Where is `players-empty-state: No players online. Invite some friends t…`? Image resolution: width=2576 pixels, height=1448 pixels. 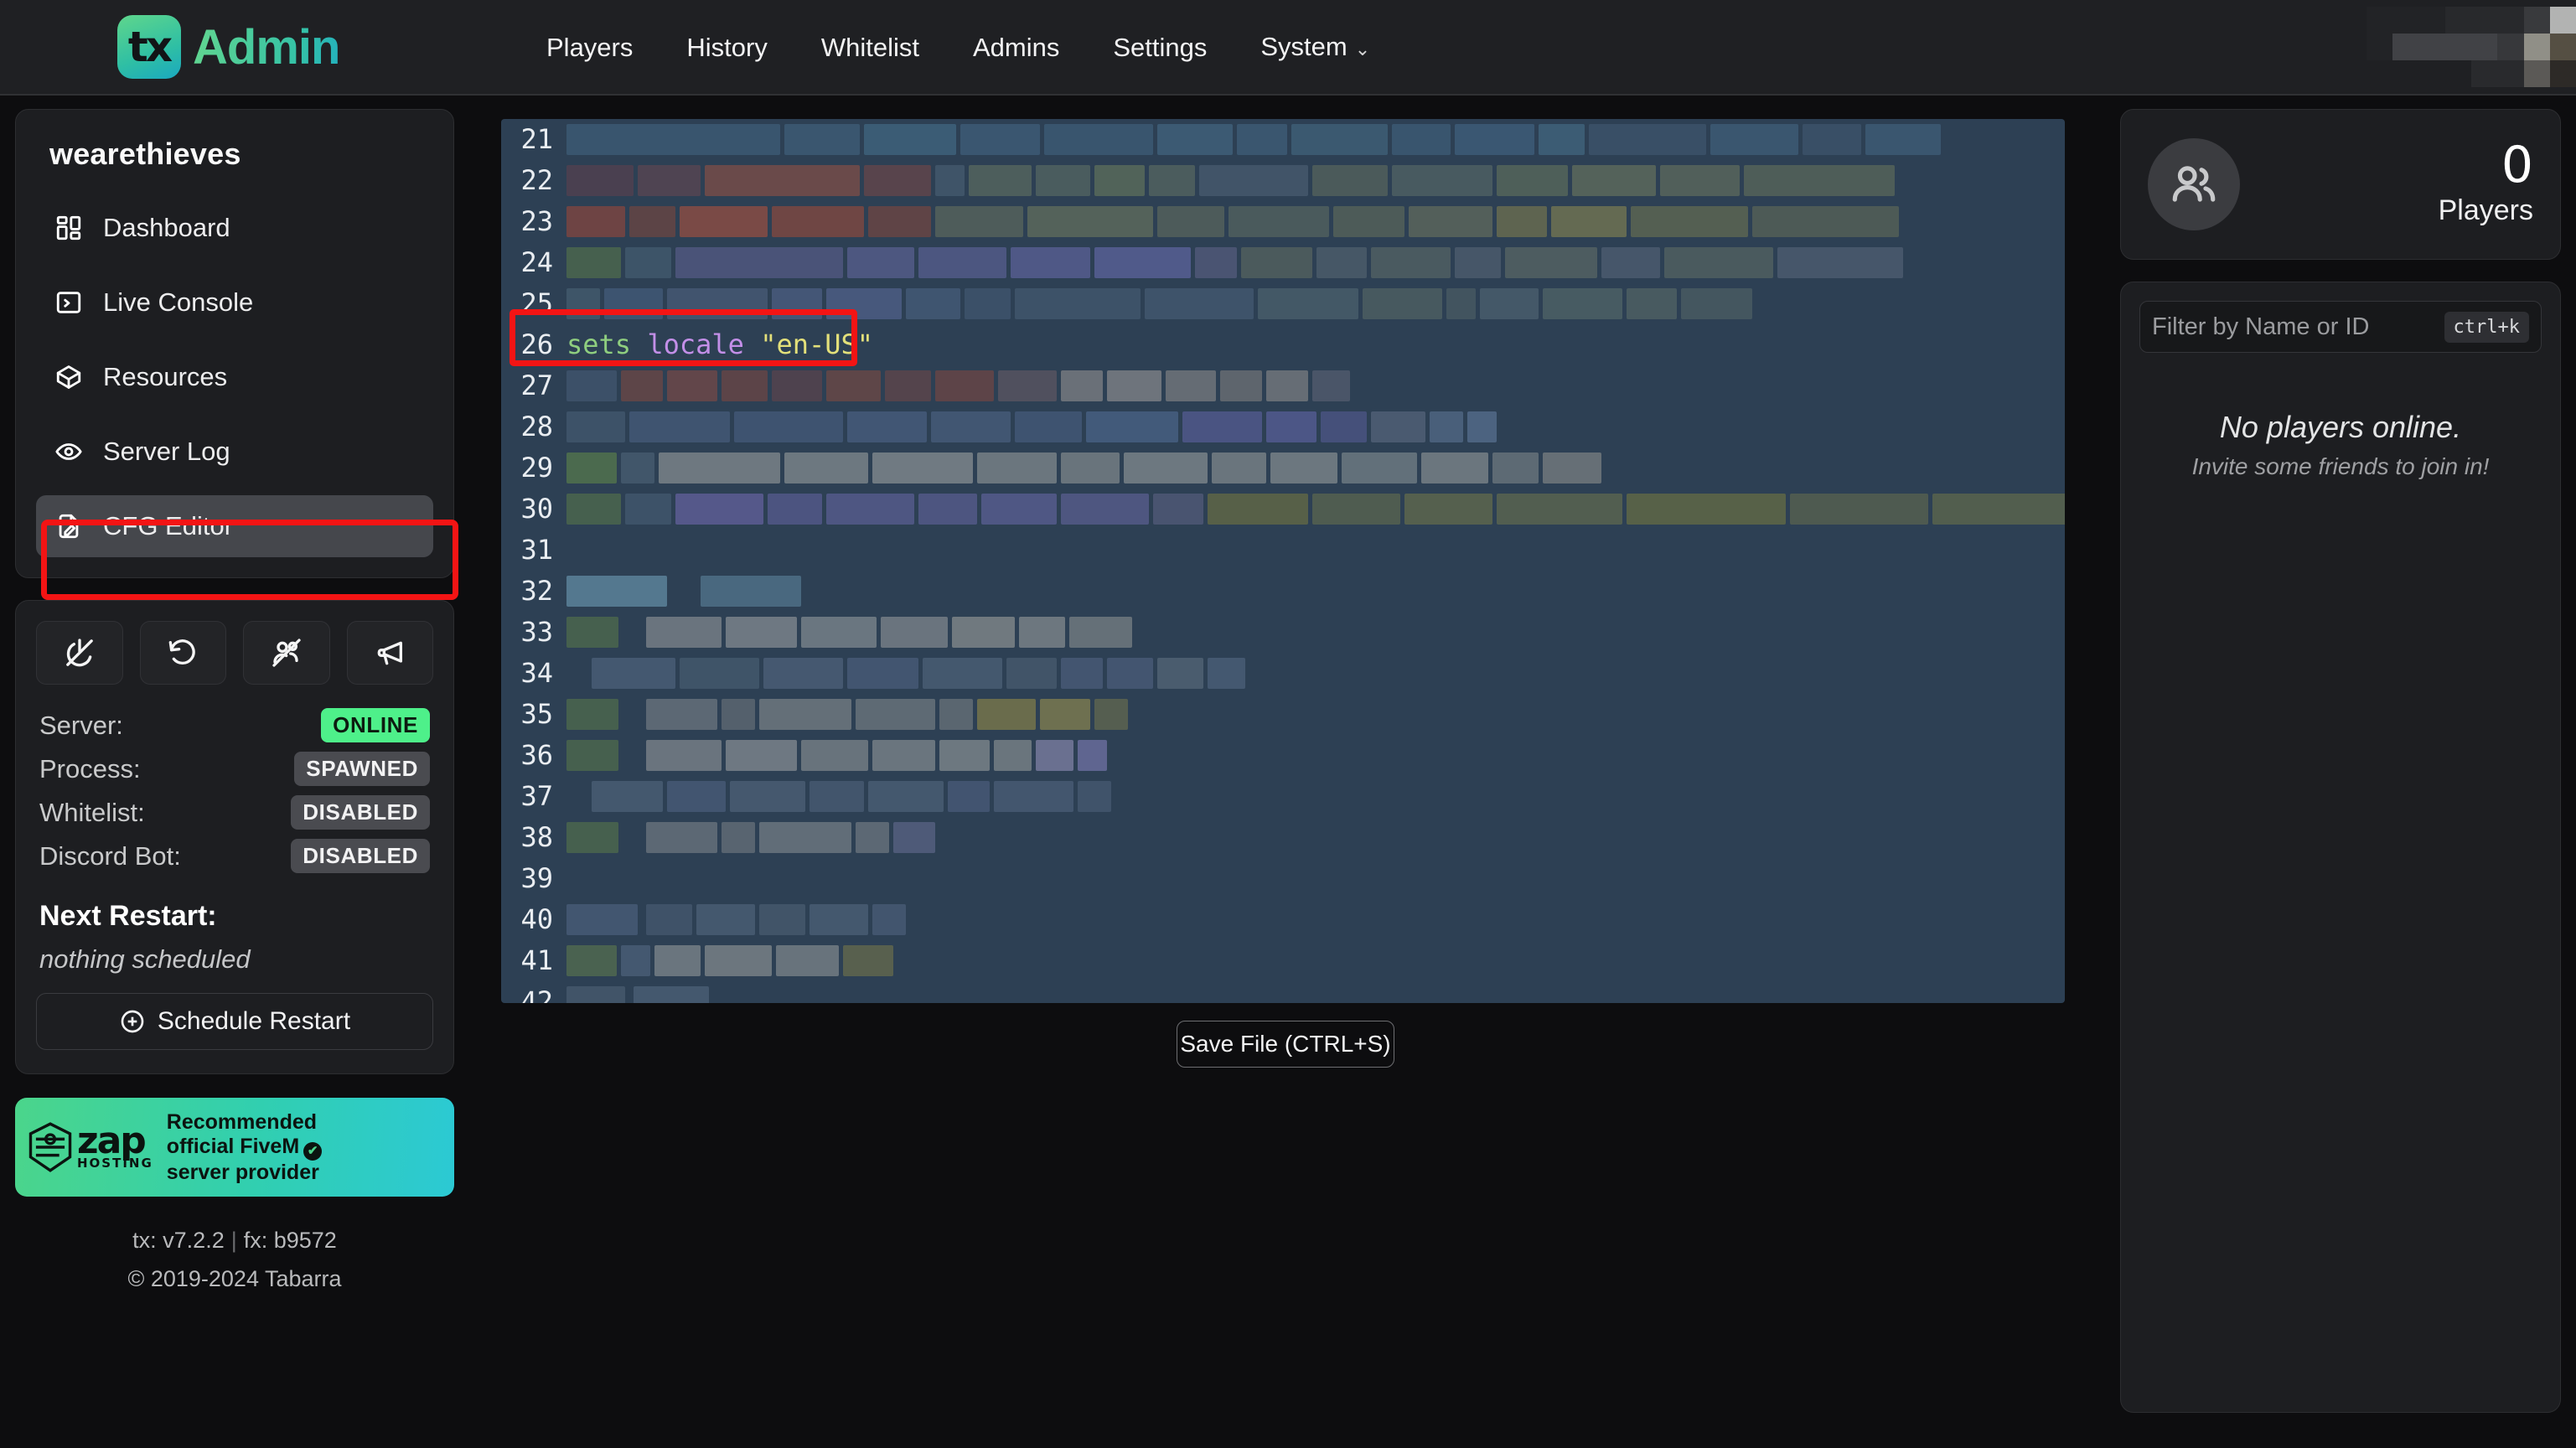 players-empty-state: No players online. Invite some friends t… is located at coordinates (2340, 445).